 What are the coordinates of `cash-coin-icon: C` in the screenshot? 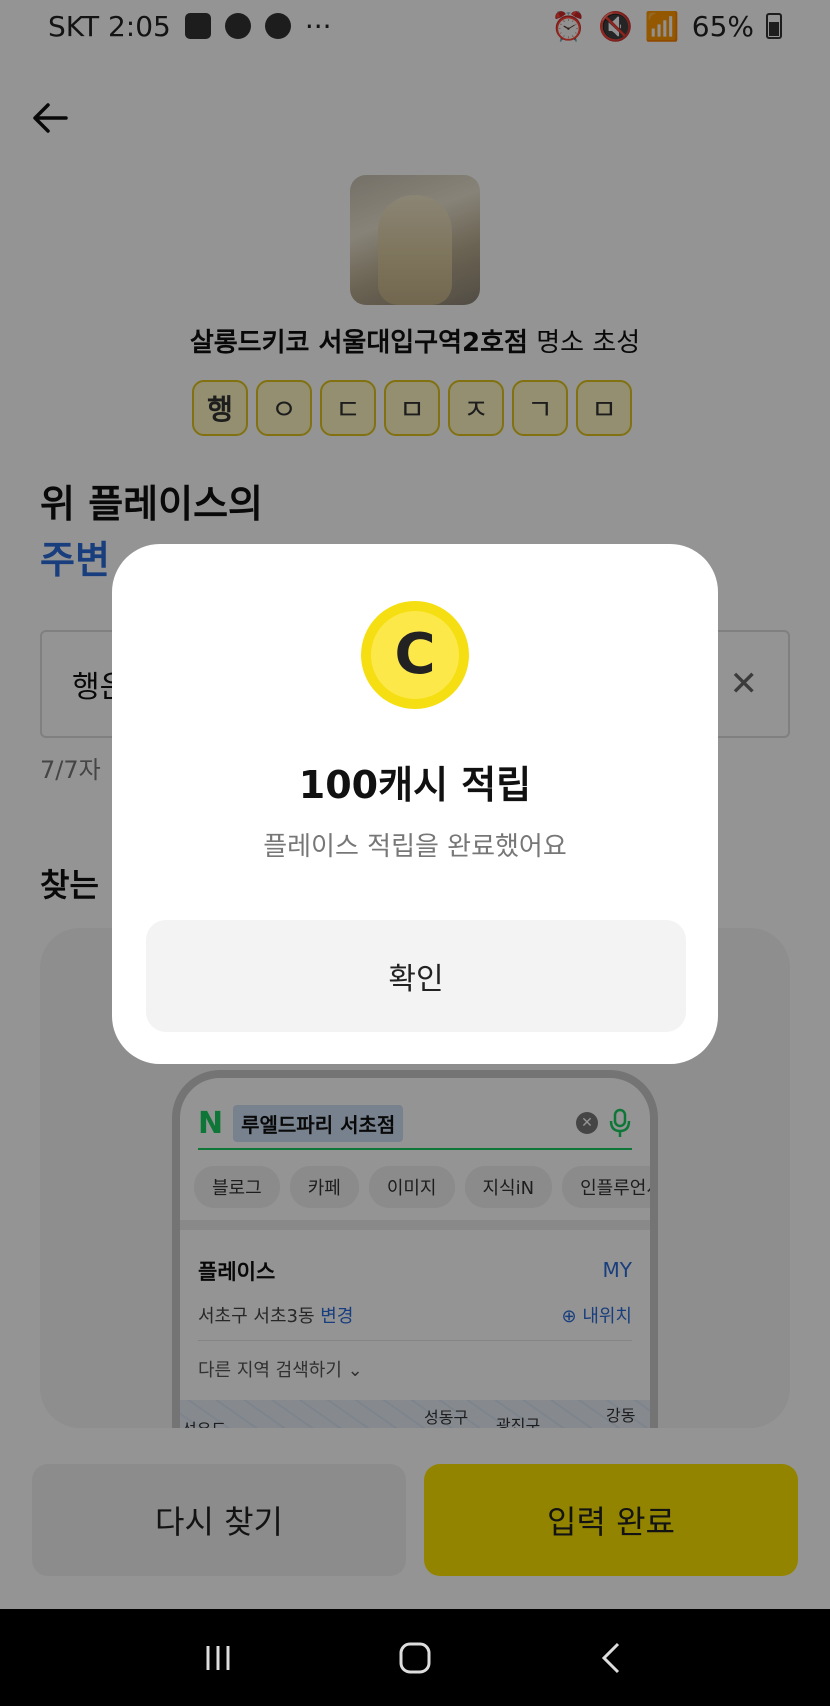 It's located at (415, 655).